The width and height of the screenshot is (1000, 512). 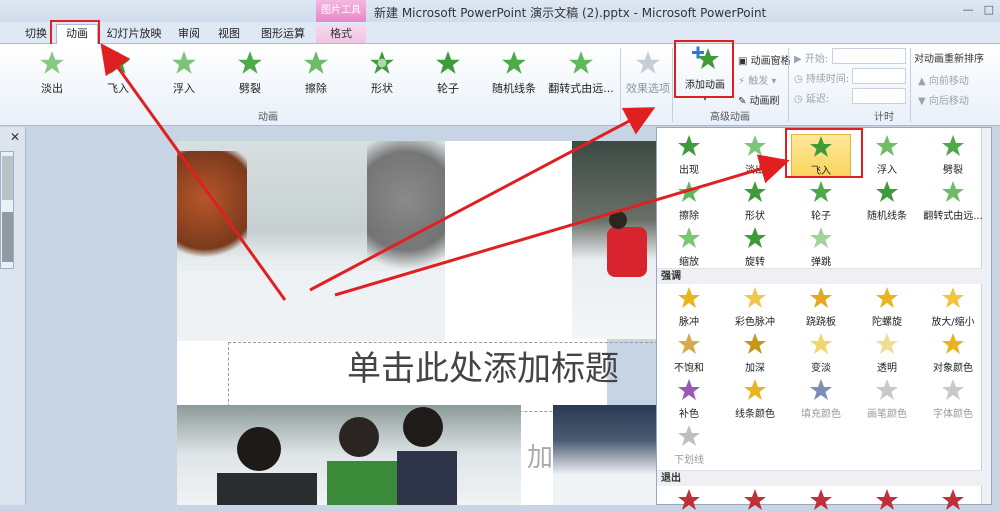 I want to click on tab-format: 格式, so click(x=341, y=34).